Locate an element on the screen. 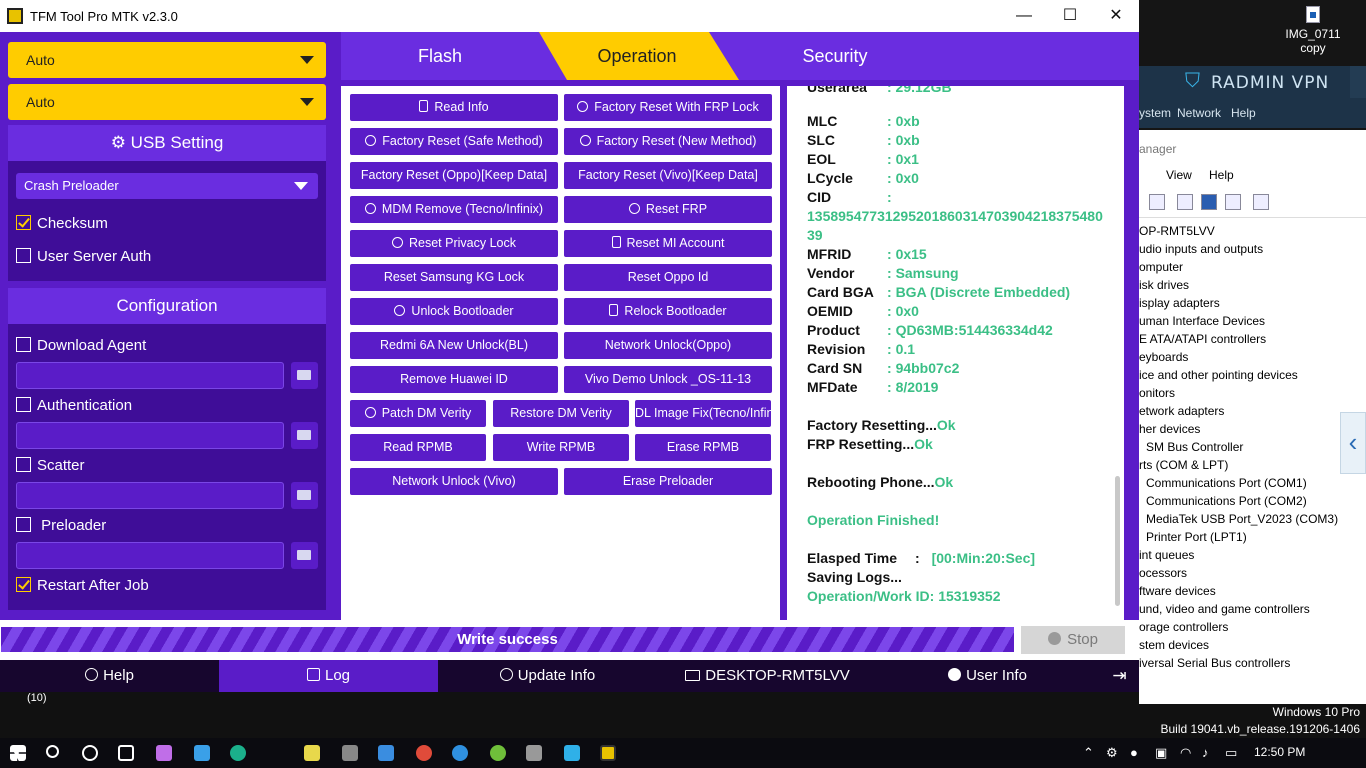 Image resolution: width=1366 pixels, height=768 pixels. tool-icon is located at coordinates (350, 753).